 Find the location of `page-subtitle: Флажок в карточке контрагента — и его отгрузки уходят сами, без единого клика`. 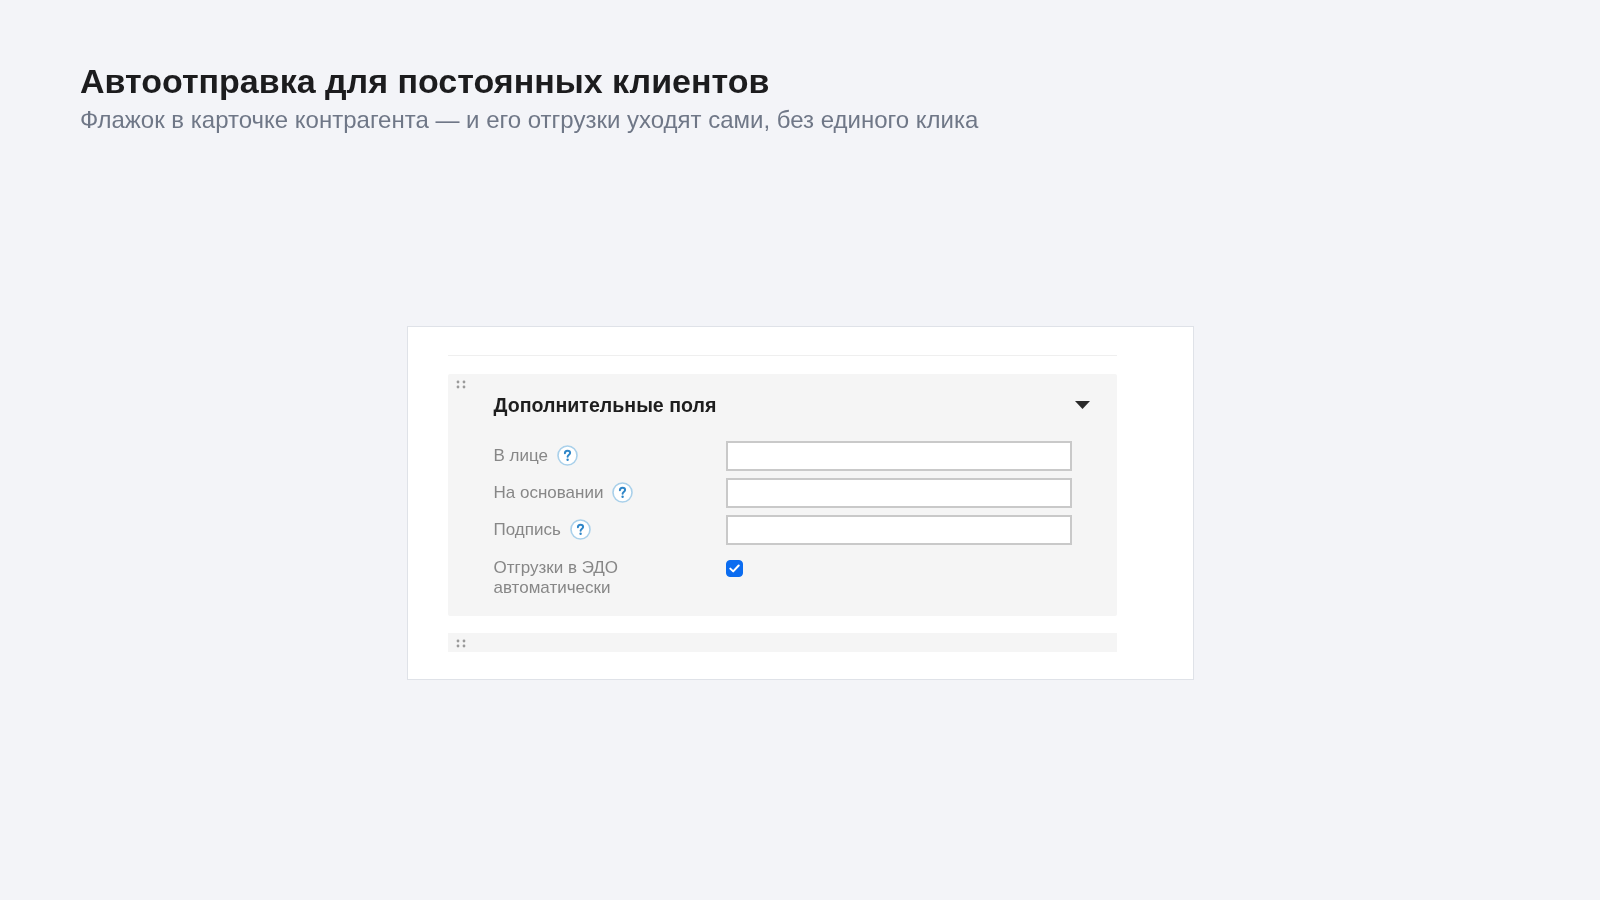

page-subtitle: Флажок в карточке контрагента — и его отгрузки уходят сами, без единого клика is located at coordinates (529, 120).